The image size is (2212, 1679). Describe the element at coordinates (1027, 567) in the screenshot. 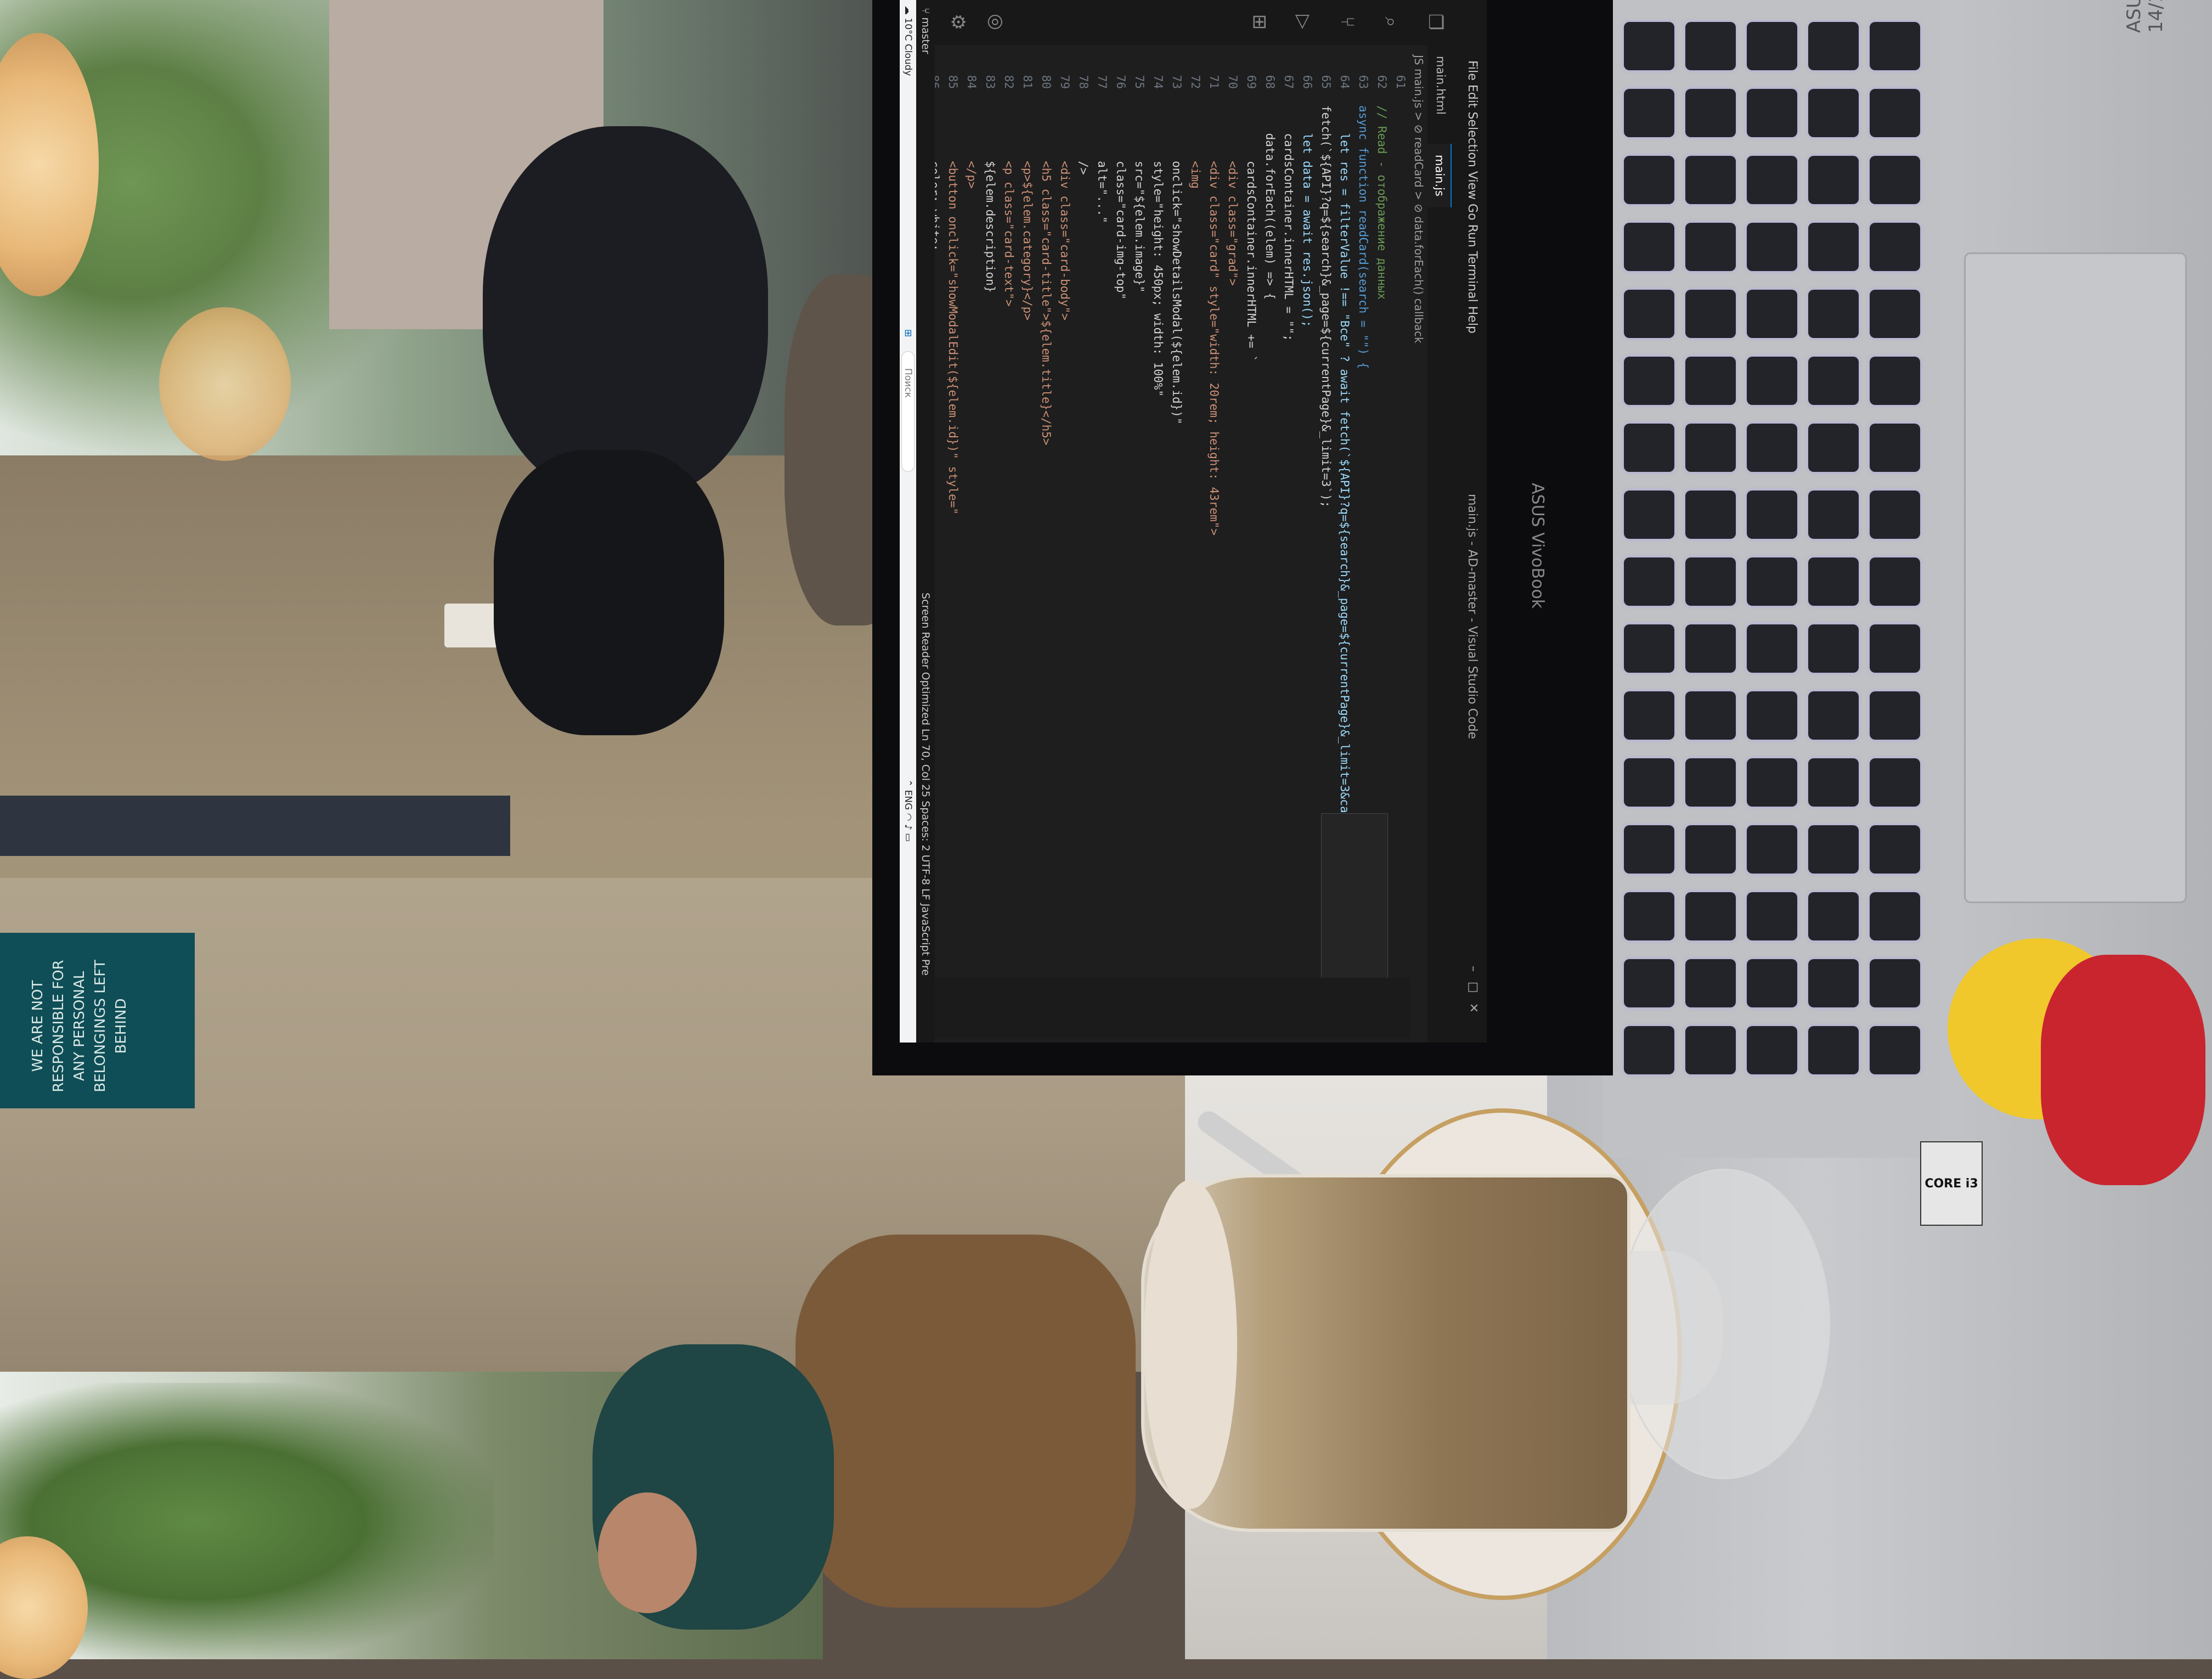

I see `code-line: <p>${elem.category}</p>` at that location.